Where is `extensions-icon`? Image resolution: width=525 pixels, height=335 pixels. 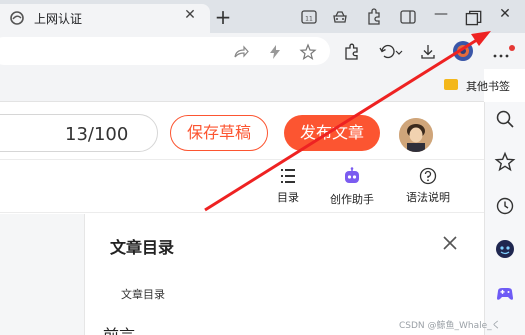 extensions-icon is located at coordinates (374, 17).